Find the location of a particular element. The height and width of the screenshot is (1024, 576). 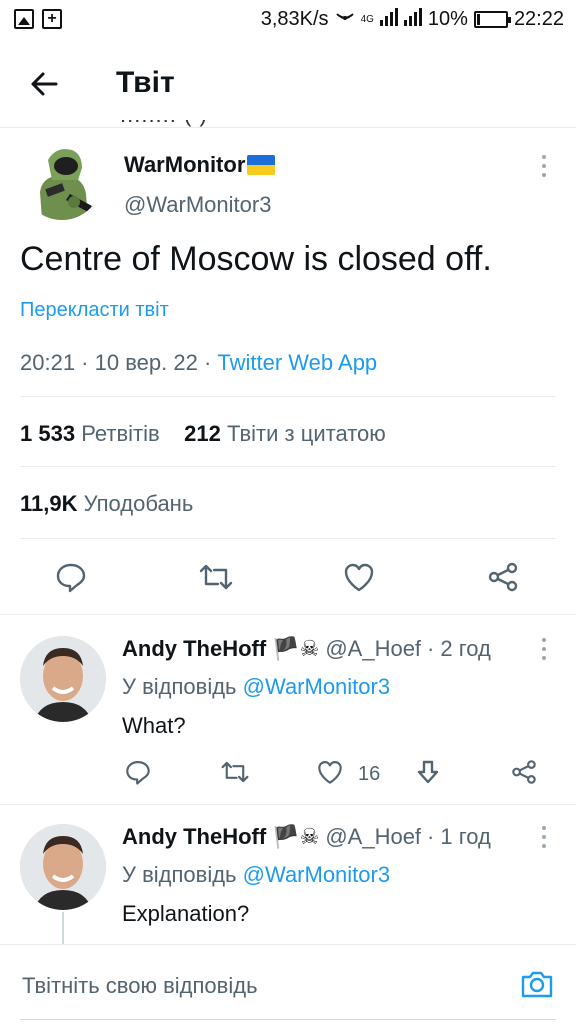

tweet-meta: 20:21 · 10 вер. 22 · Twitter Web App is located at coordinates (199, 362).